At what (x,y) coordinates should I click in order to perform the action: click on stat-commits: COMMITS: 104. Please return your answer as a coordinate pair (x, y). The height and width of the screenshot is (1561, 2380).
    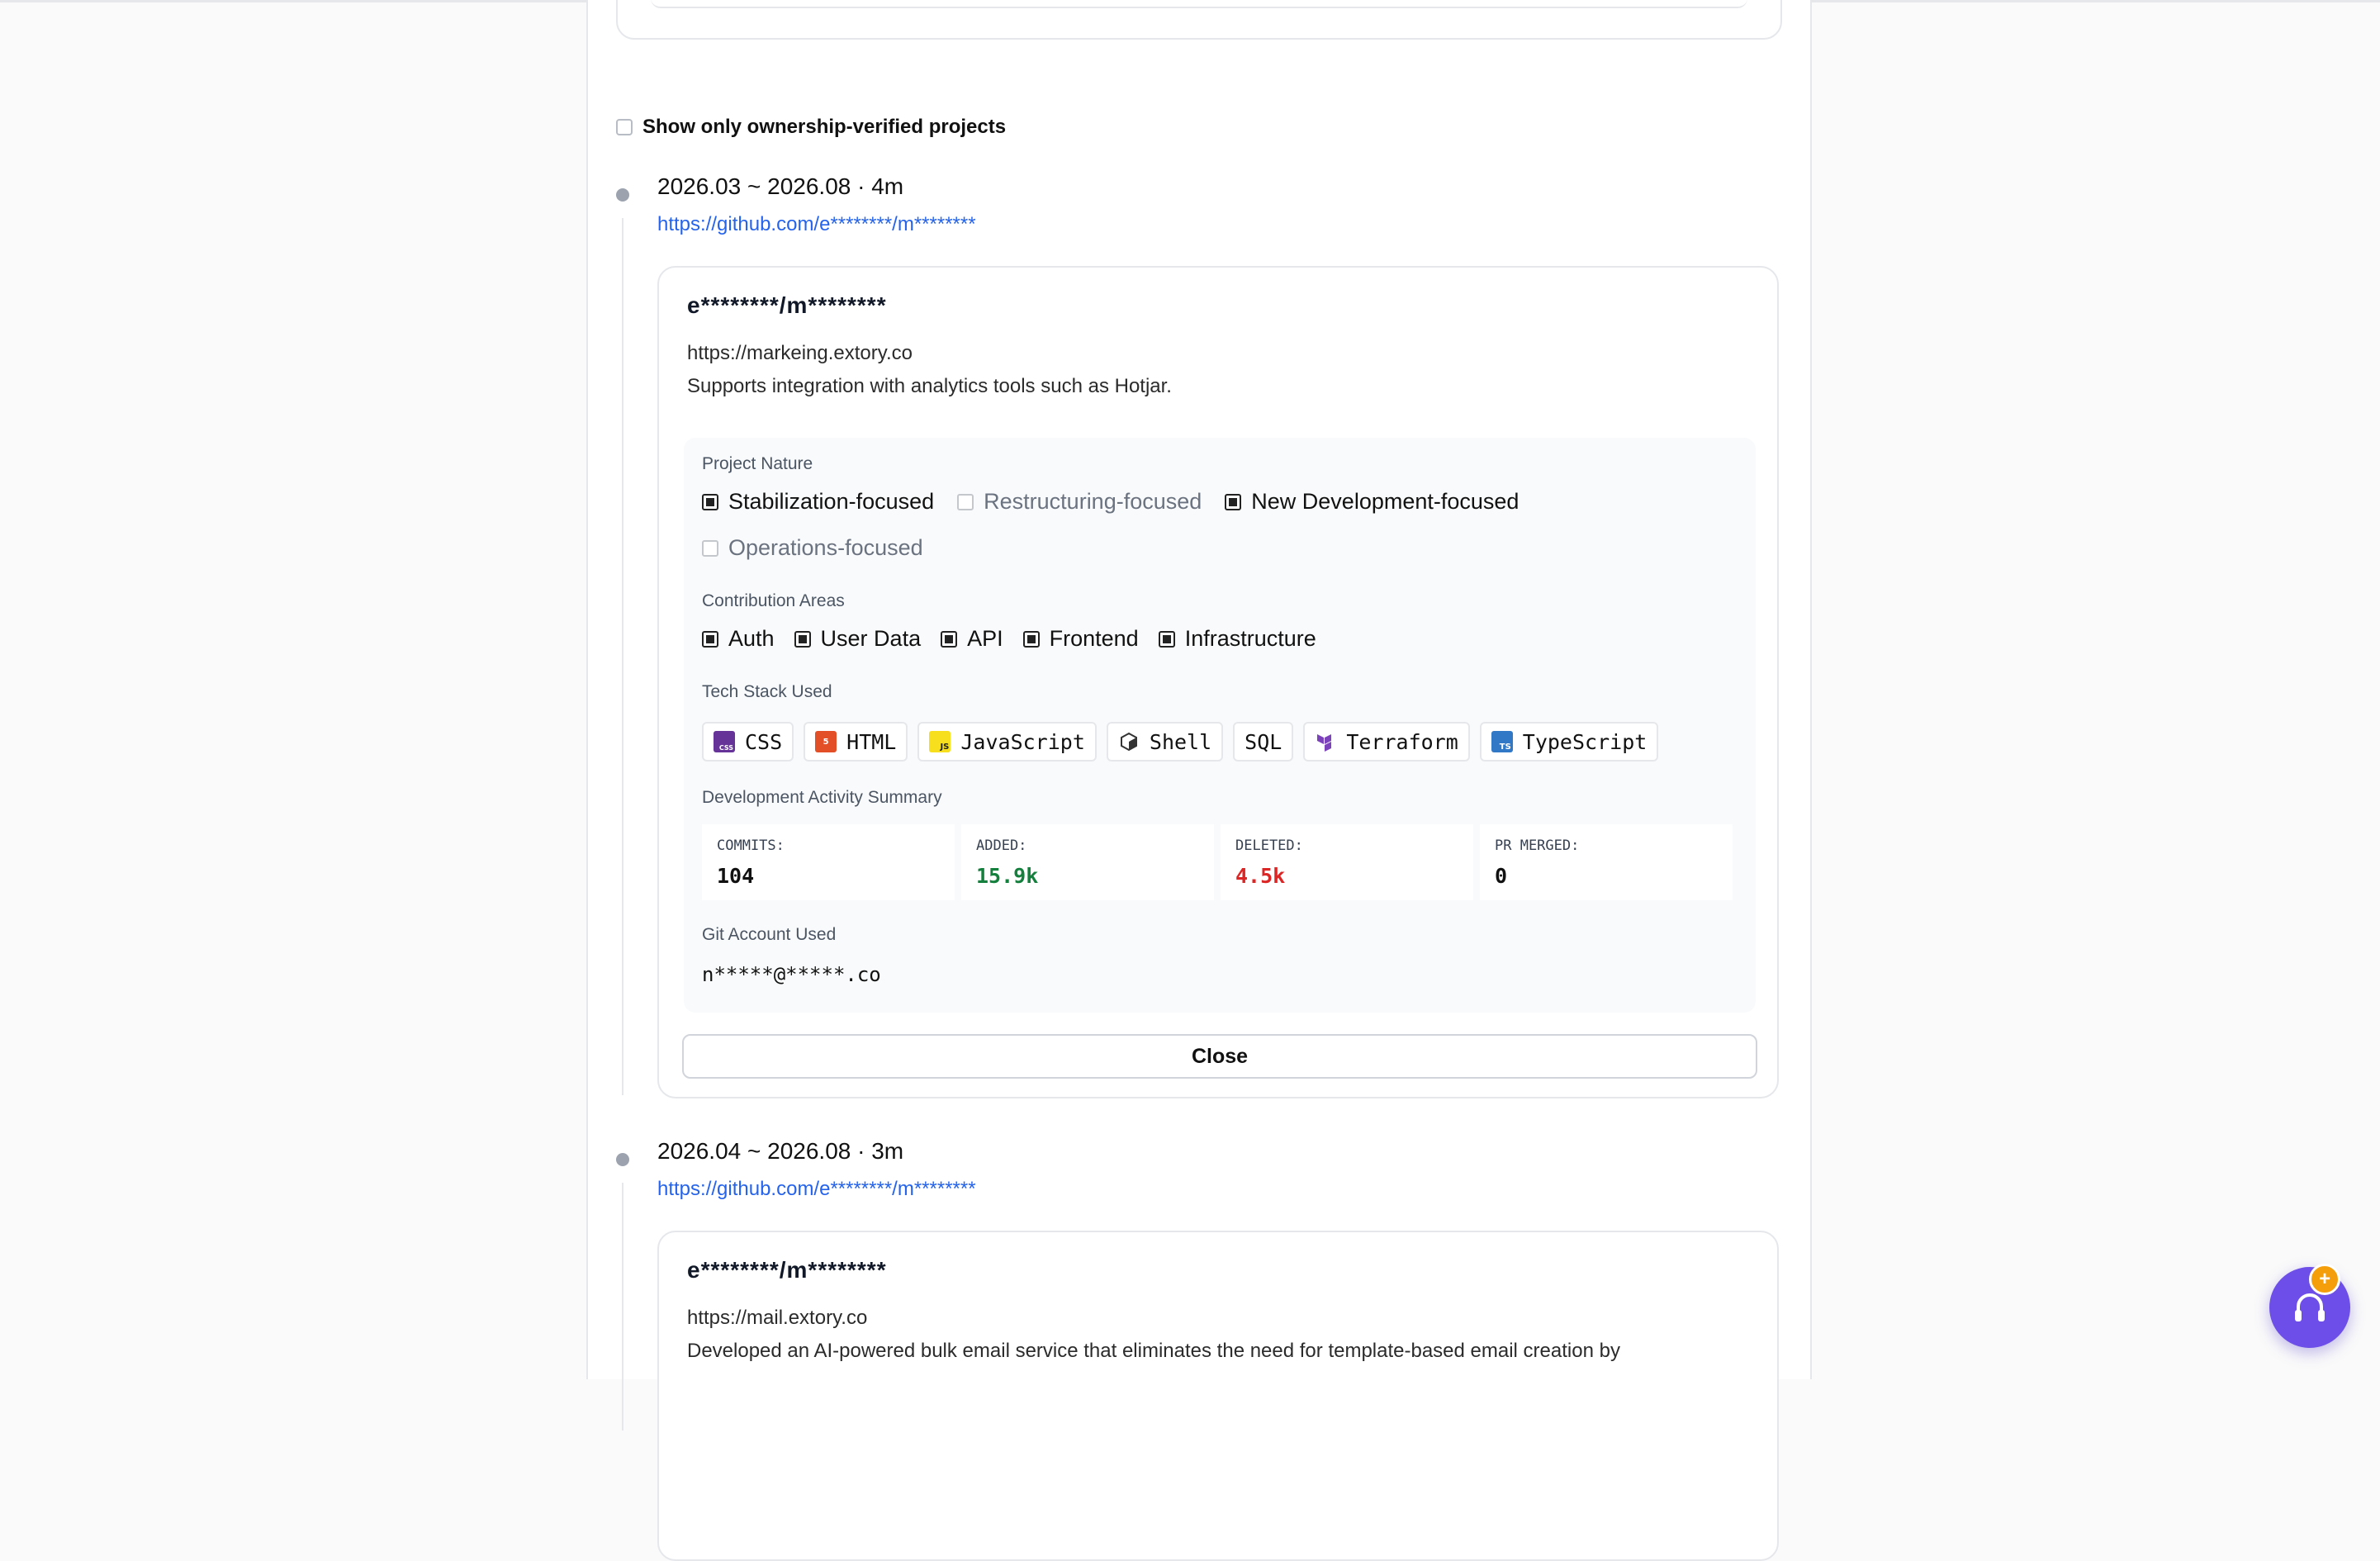
    Looking at the image, I should click on (828, 862).